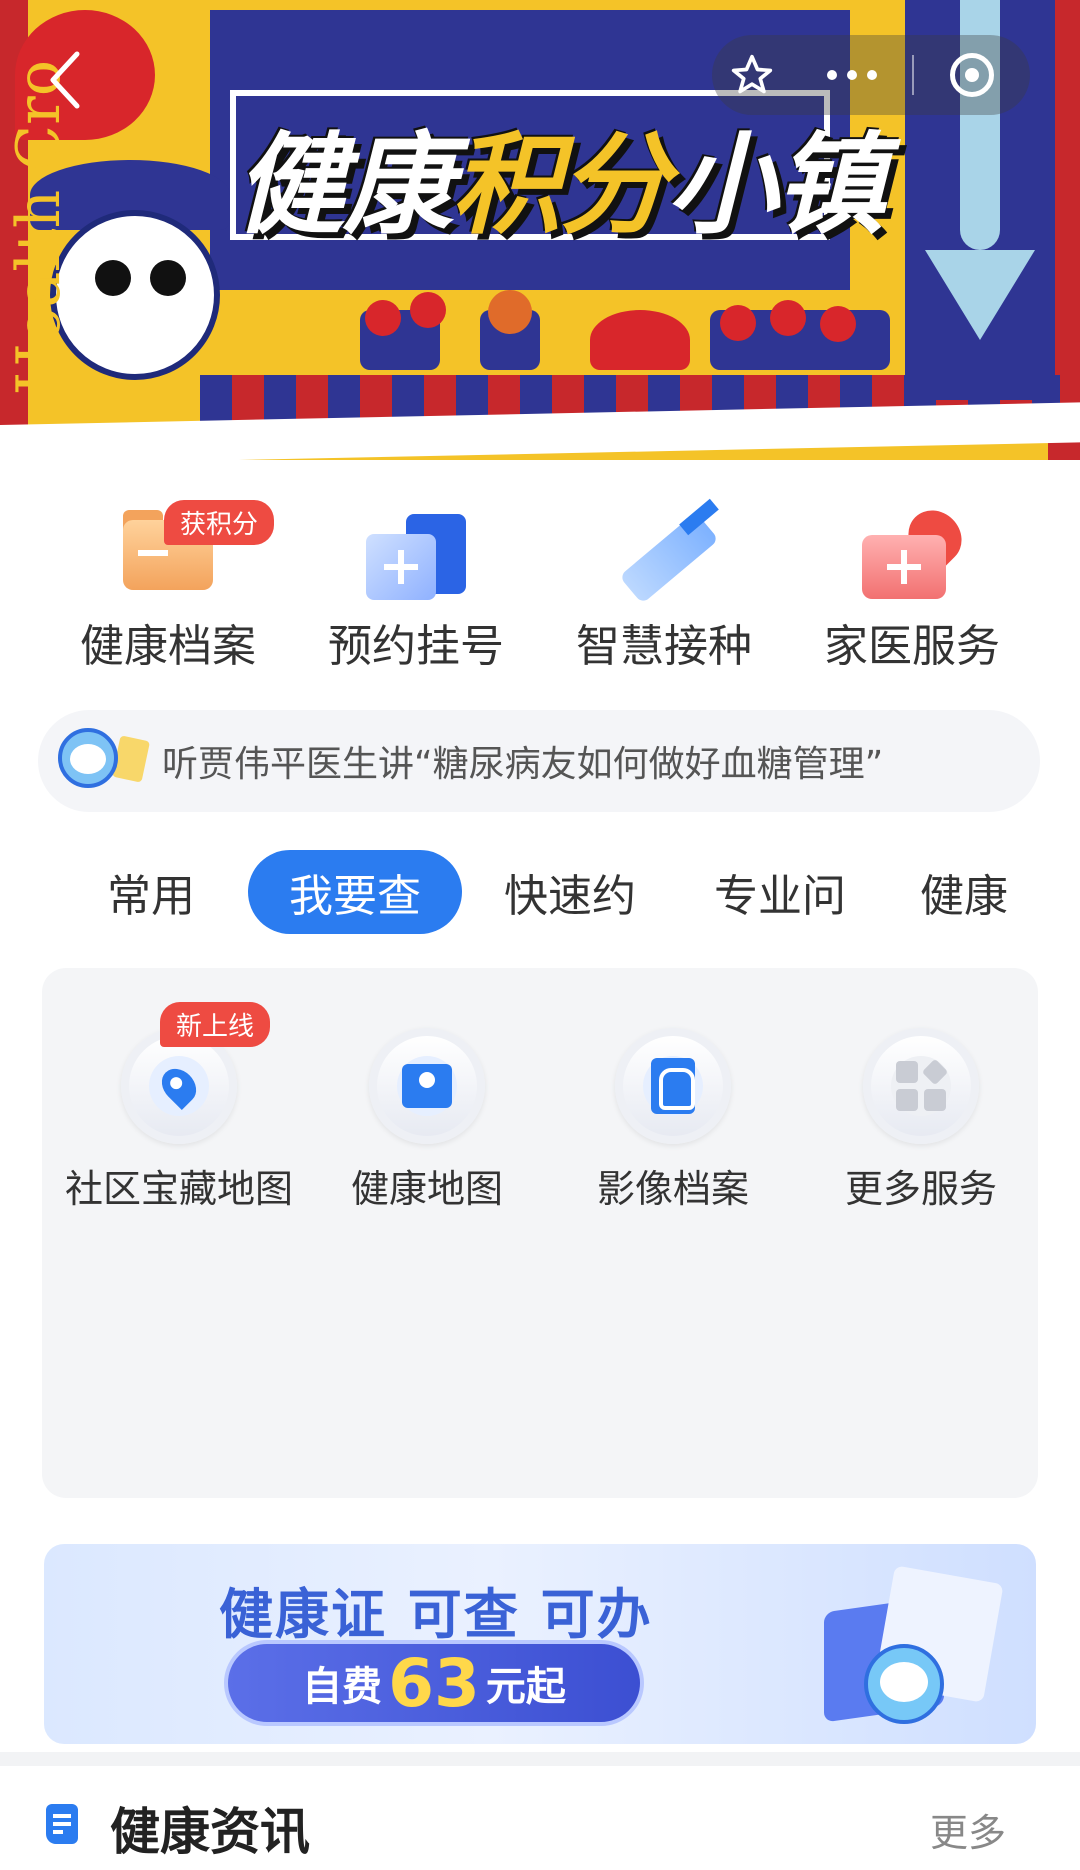  I want to click on service-label: 健康地图, so click(426, 1189).